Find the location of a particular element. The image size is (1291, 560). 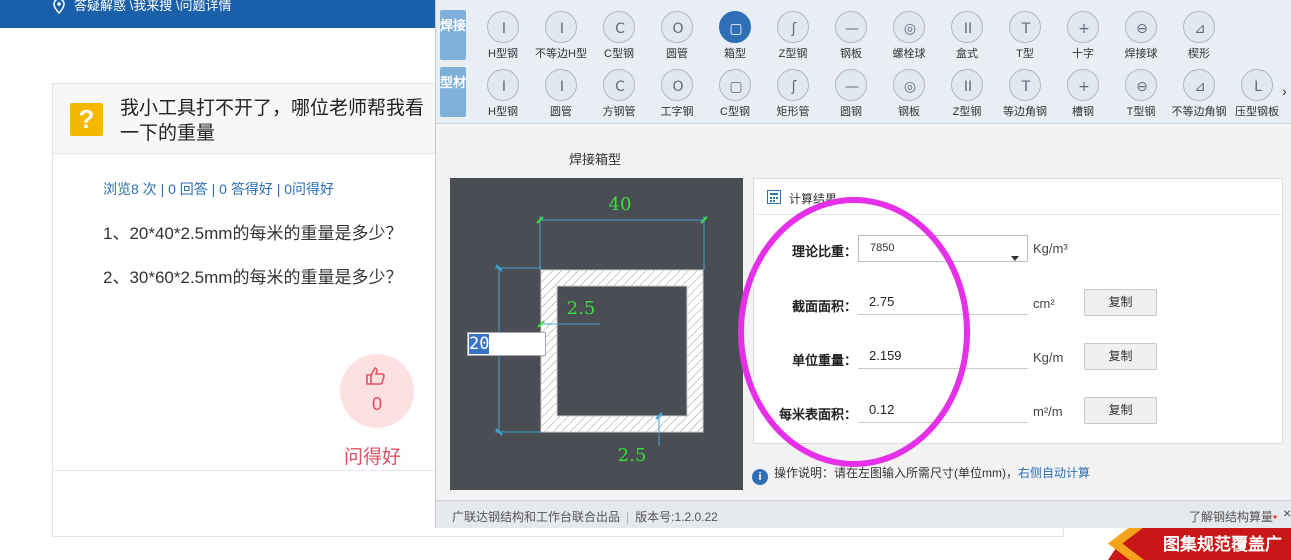

welding-item-4: ▢ 箱型 is located at coordinates (735, 30).